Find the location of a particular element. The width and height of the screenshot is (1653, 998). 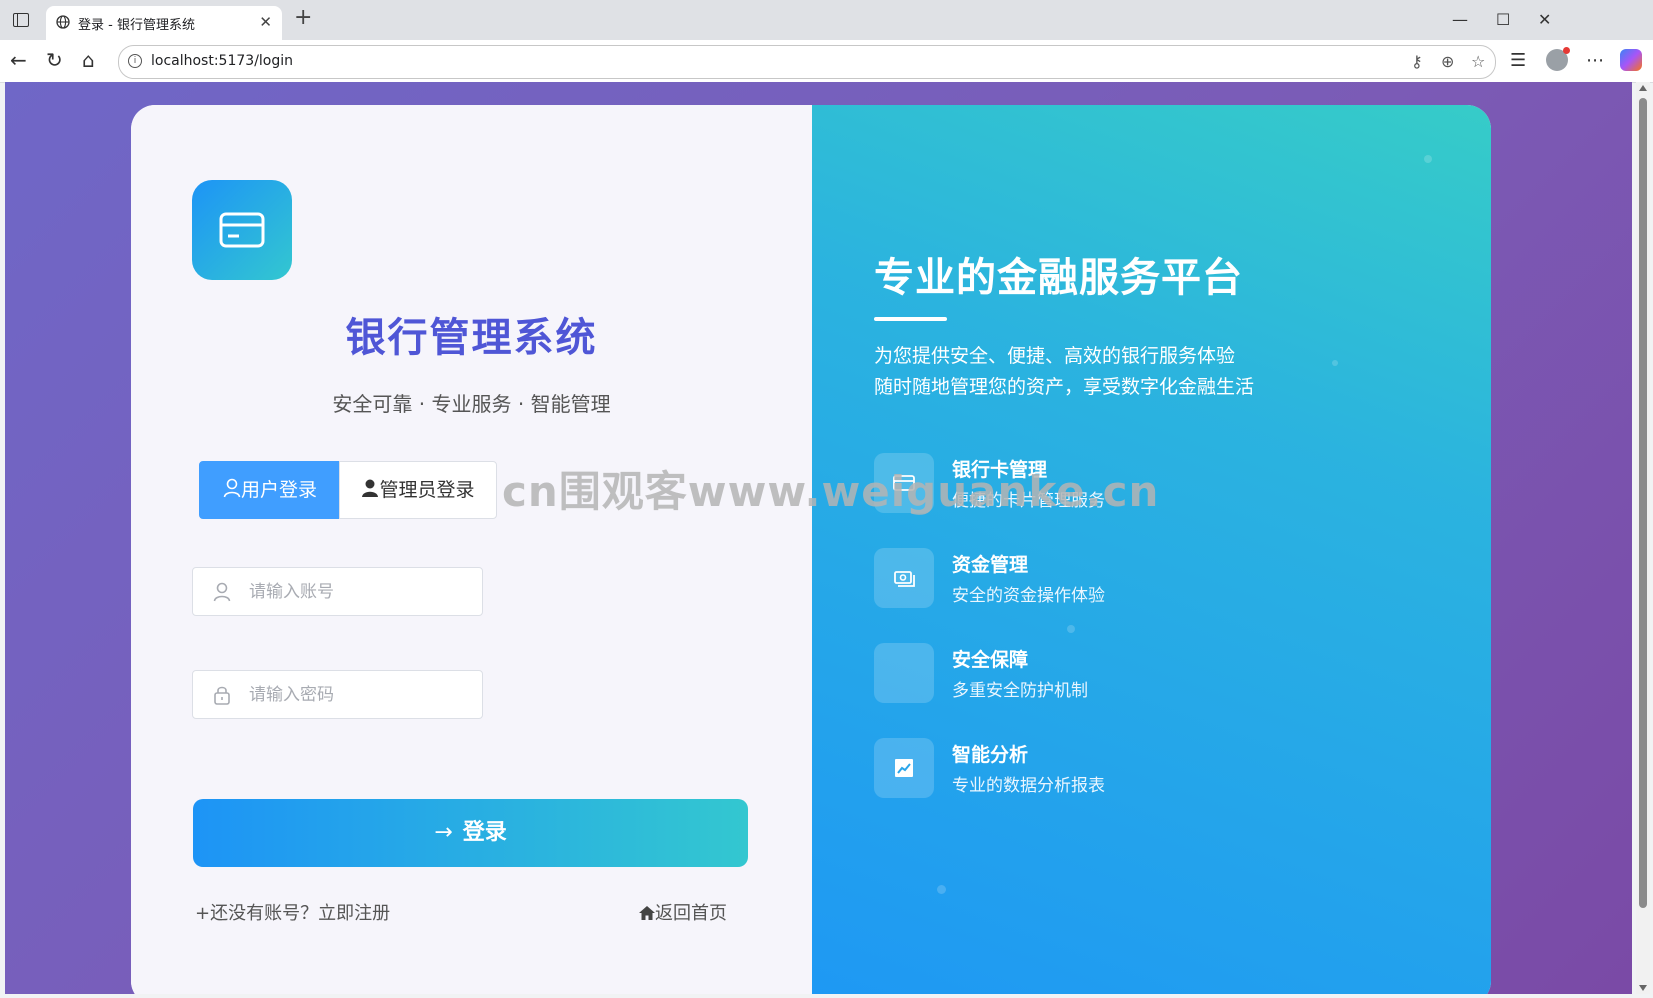

password-field is located at coordinates (337, 694).